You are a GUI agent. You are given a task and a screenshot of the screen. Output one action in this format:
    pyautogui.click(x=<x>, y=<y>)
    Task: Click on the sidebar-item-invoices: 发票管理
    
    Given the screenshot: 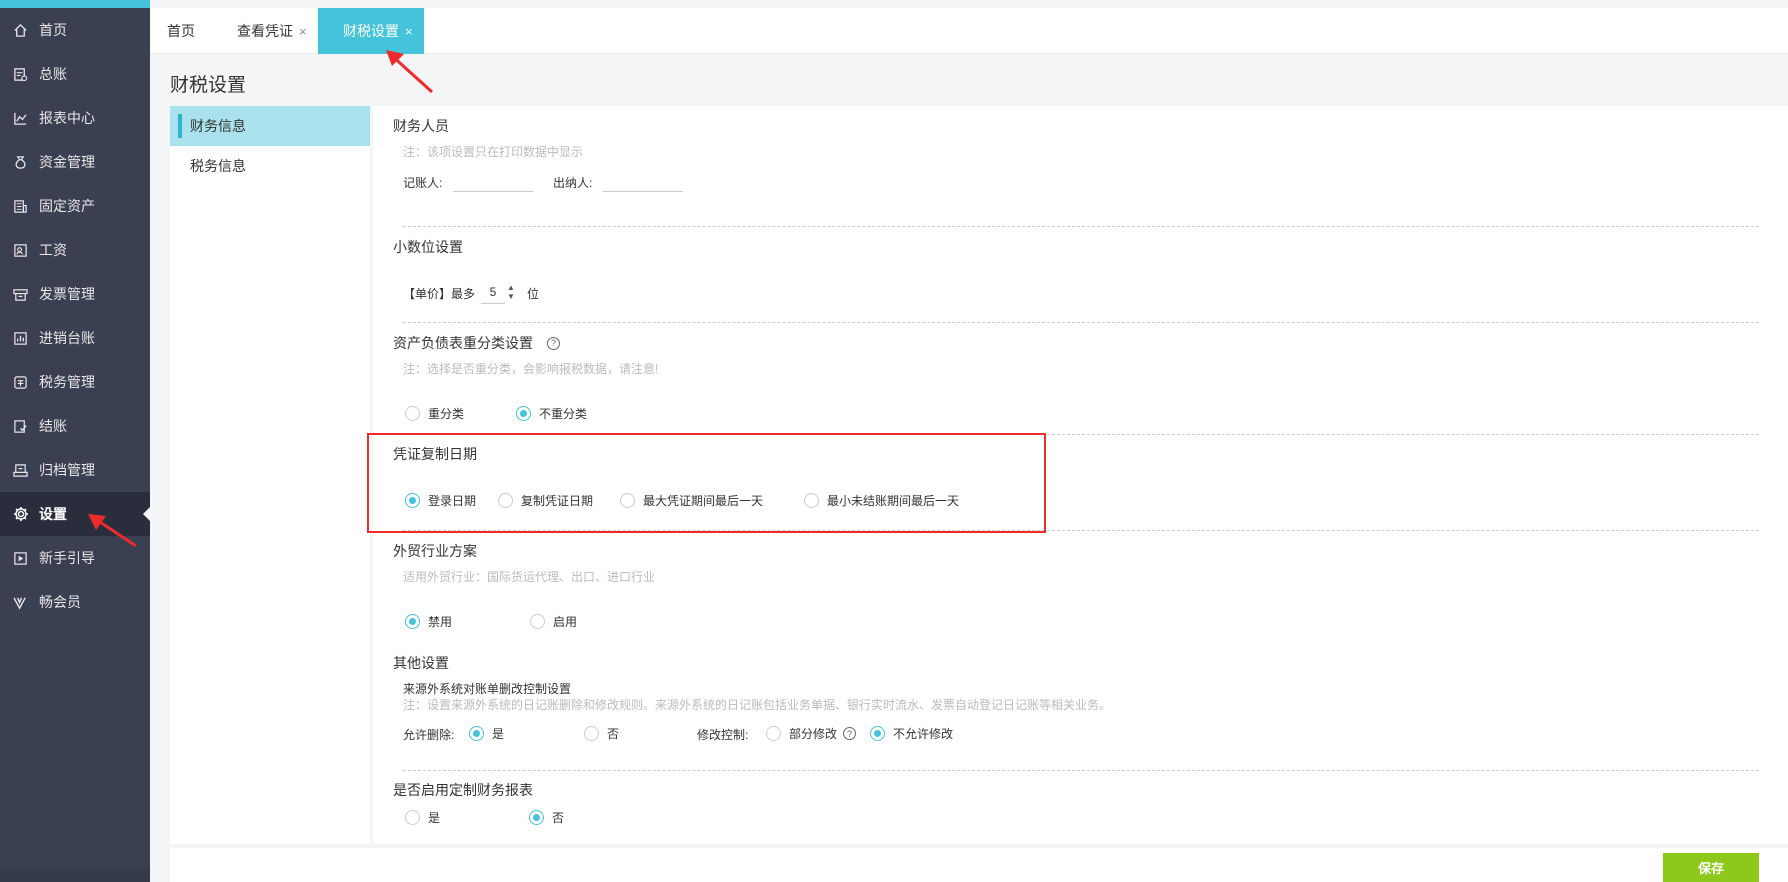 What is the action you would take?
    pyautogui.click(x=75, y=294)
    